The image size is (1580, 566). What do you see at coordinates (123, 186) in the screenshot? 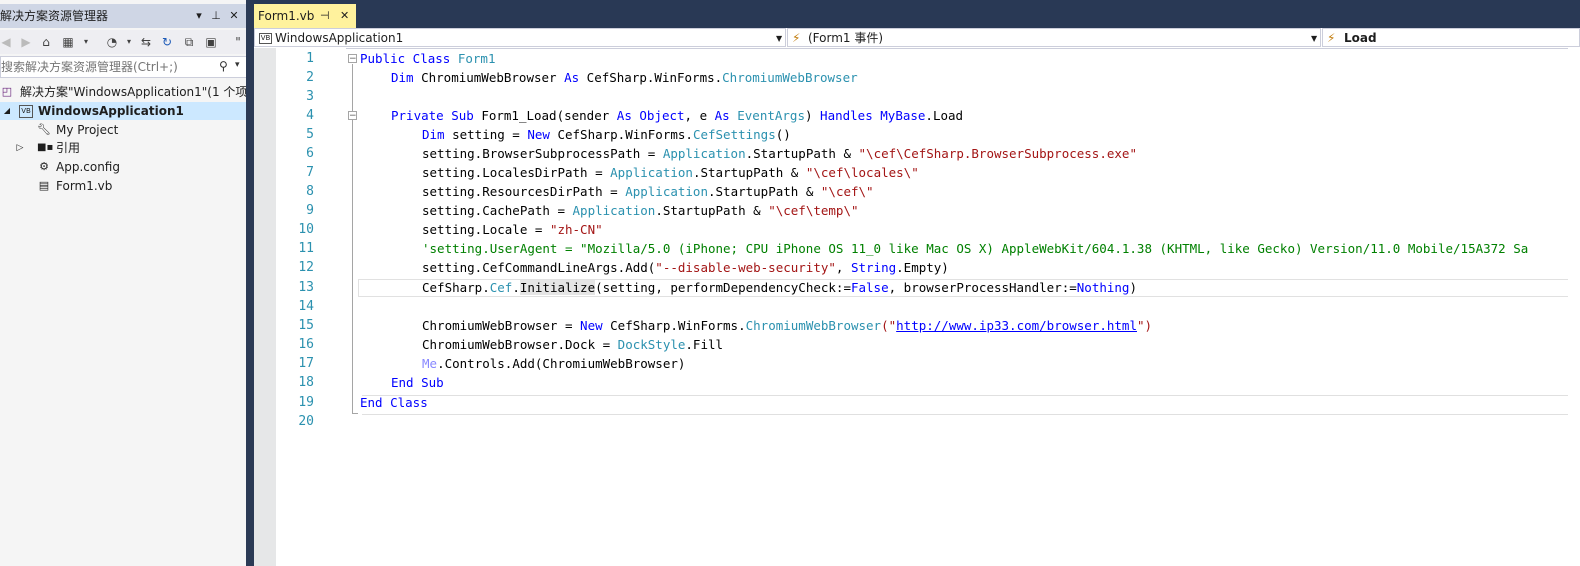
I see `tree-item-form1: ▤ Form1.vb` at bounding box center [123, 186].